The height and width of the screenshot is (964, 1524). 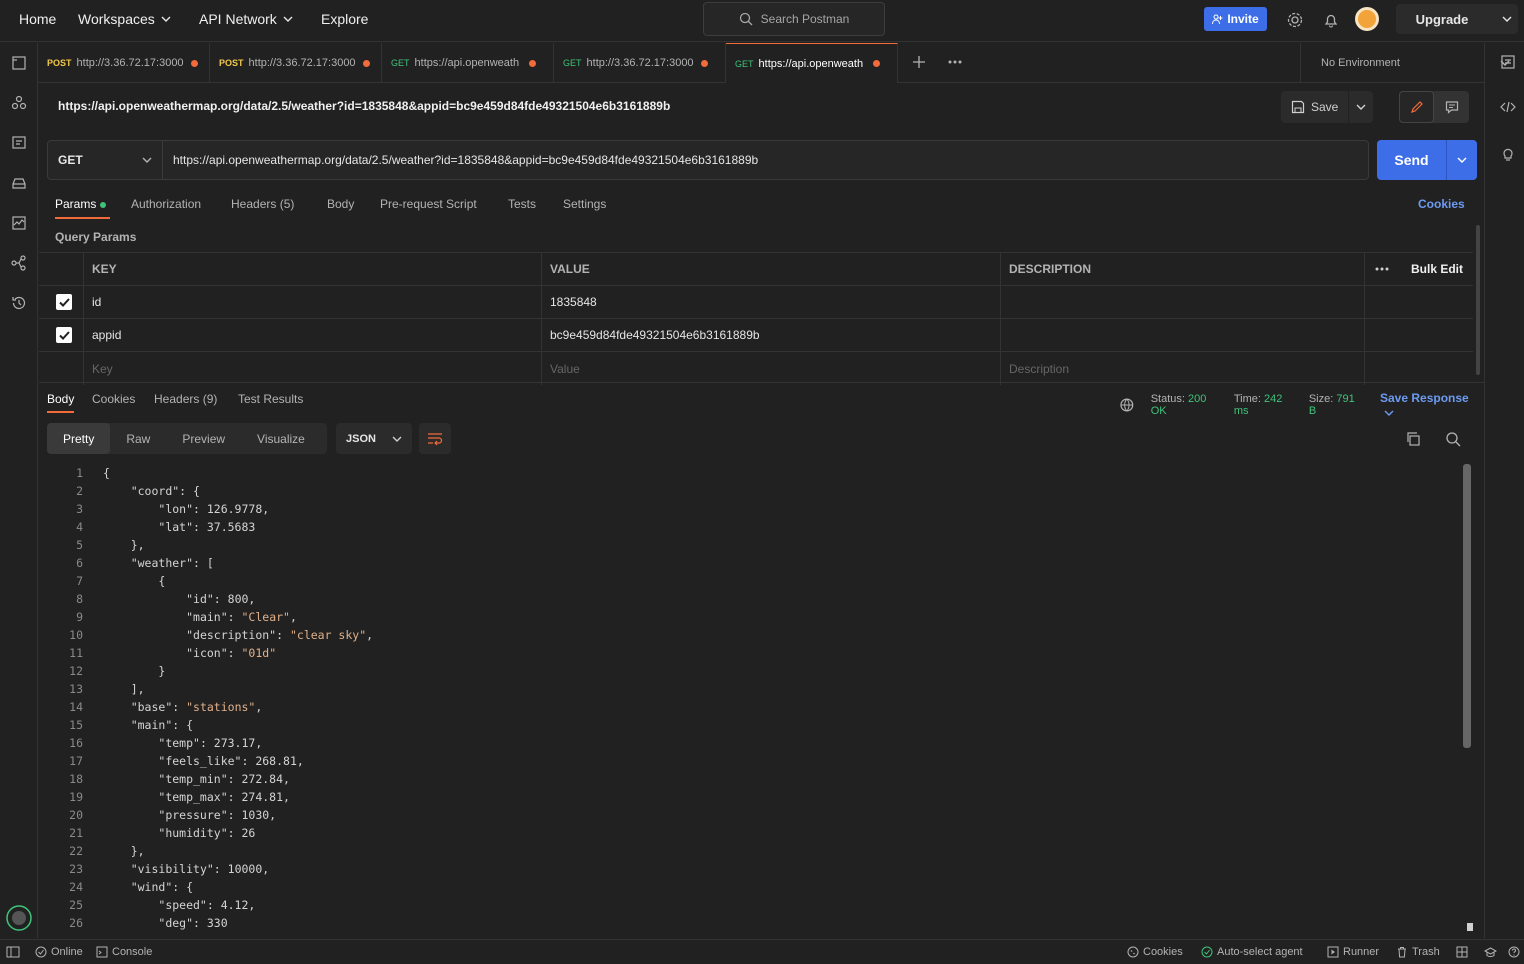 What do you see at coordinates (185, 399) in the screenshot?
I see `resp-tab-headers: Headers (9)` at bounding box center [185, 399].